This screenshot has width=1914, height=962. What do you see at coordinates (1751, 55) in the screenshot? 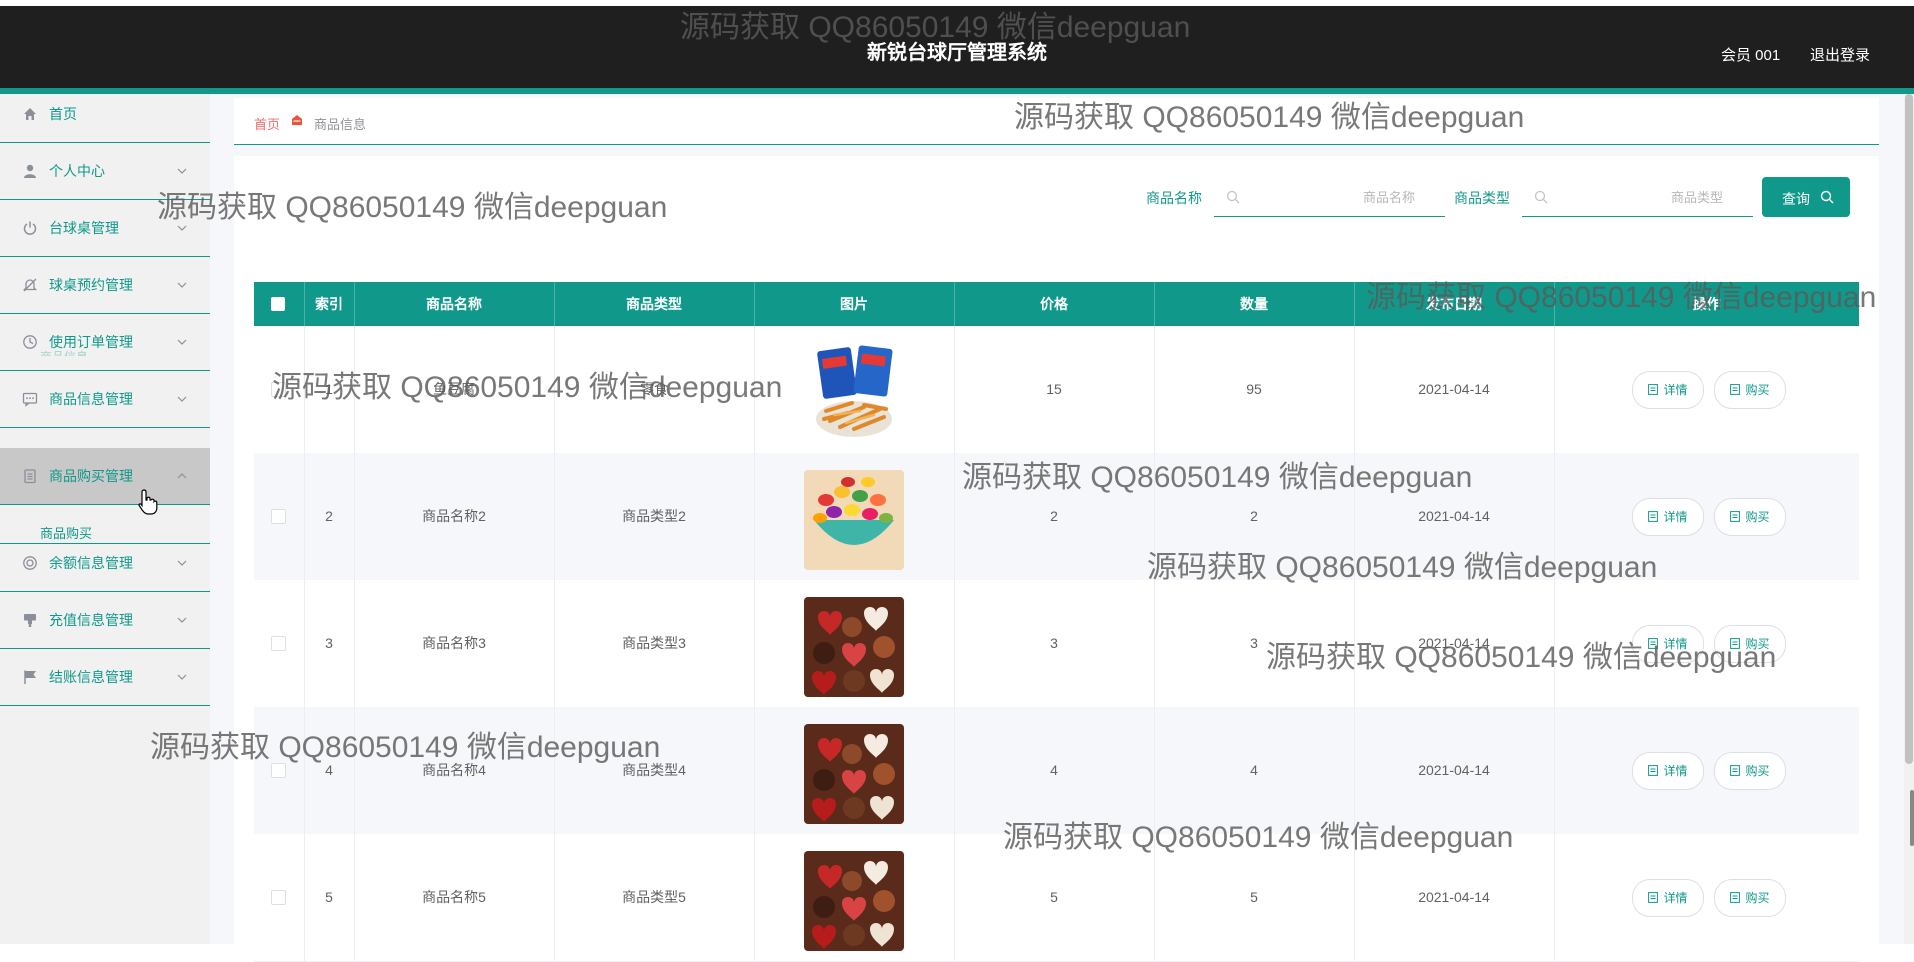
I see `user-label: 会员 001` at bounding box center [1751, 55].